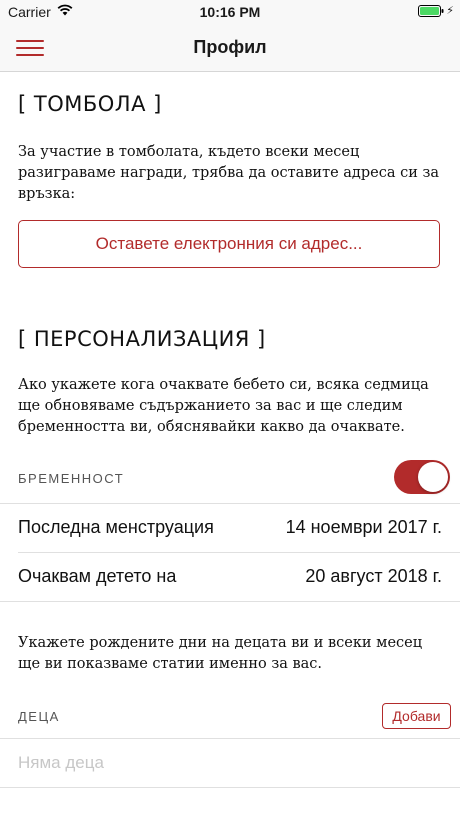 The height and width of the screenshot is (818, 460). Describe the element at coordinates (450, 11) in the screenshot. I see `charging-bolt-icon: ⚡` at that location.